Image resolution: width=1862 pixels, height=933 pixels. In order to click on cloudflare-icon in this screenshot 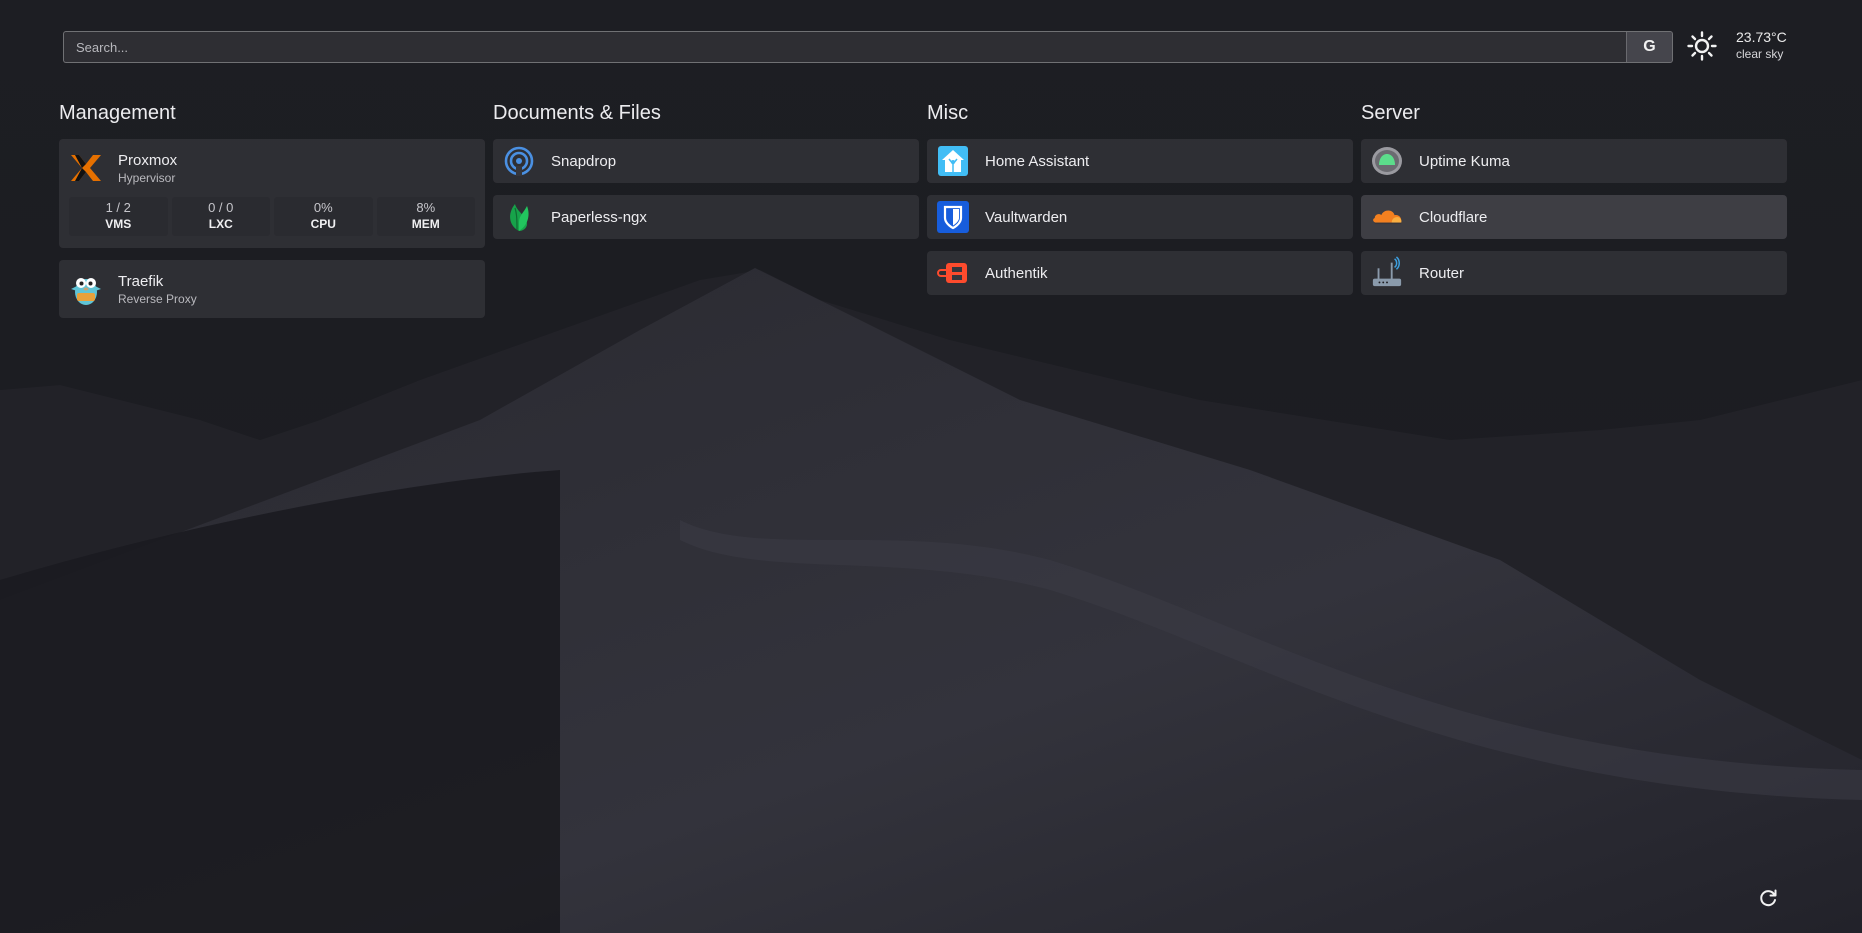, I will do `click(1387, 217)`.